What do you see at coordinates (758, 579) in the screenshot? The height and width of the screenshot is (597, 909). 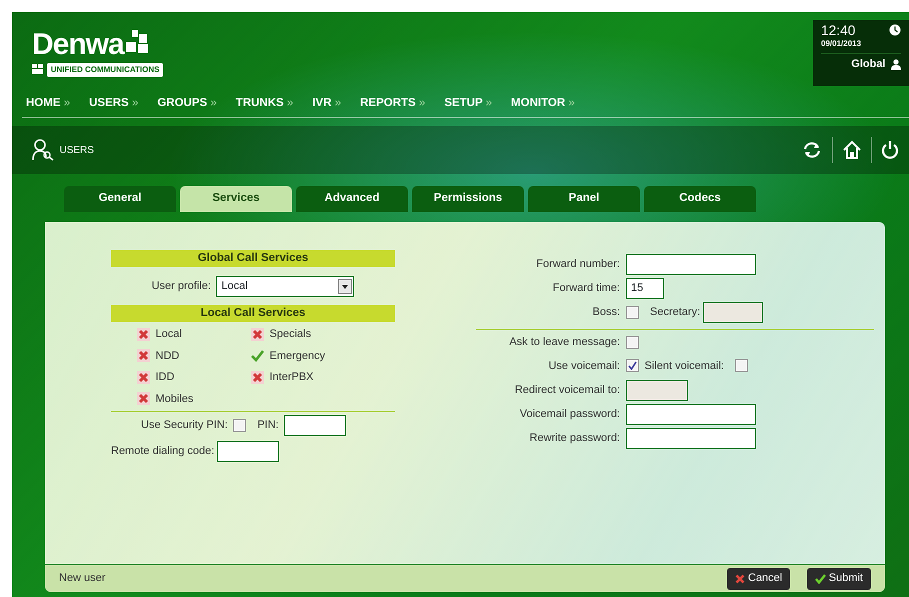 I see `cancel-button: Cancel` at bounding box center [758, 579].